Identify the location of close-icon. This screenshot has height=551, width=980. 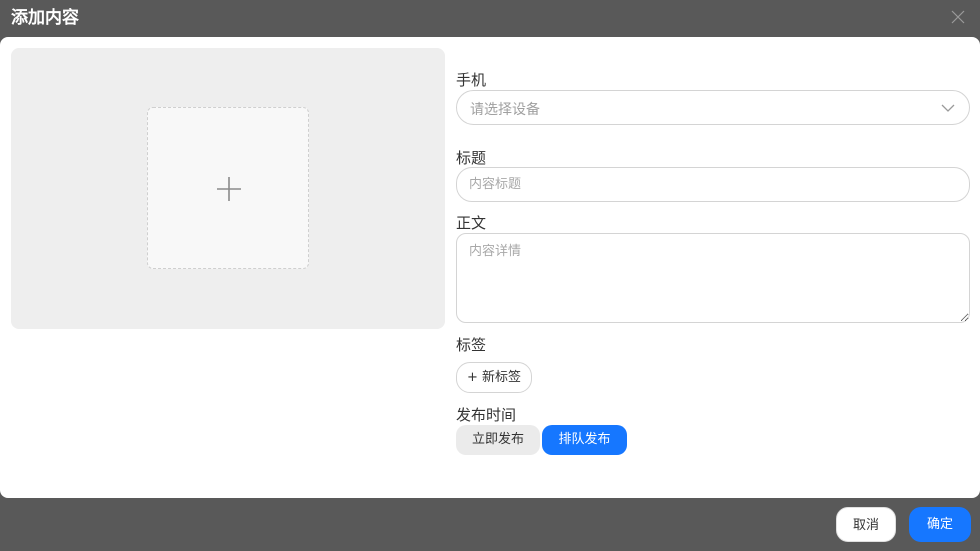
(958, 17).